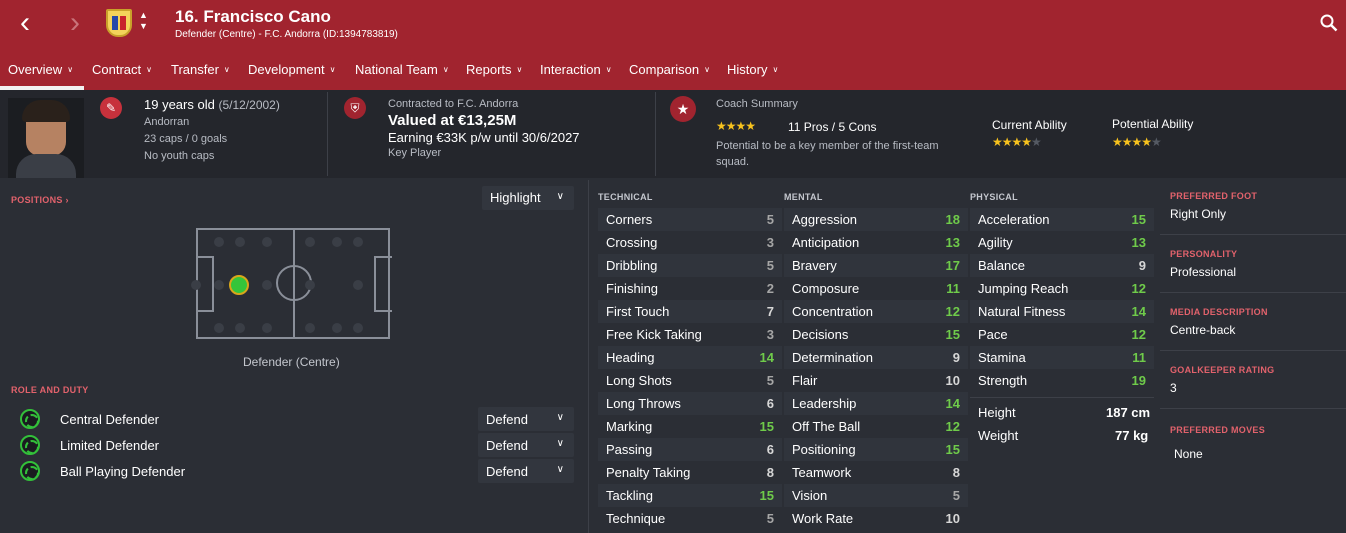  Describe the element at coordinates (629, 426) in the screenshot. I see `attribute-name: Marking` at that location.